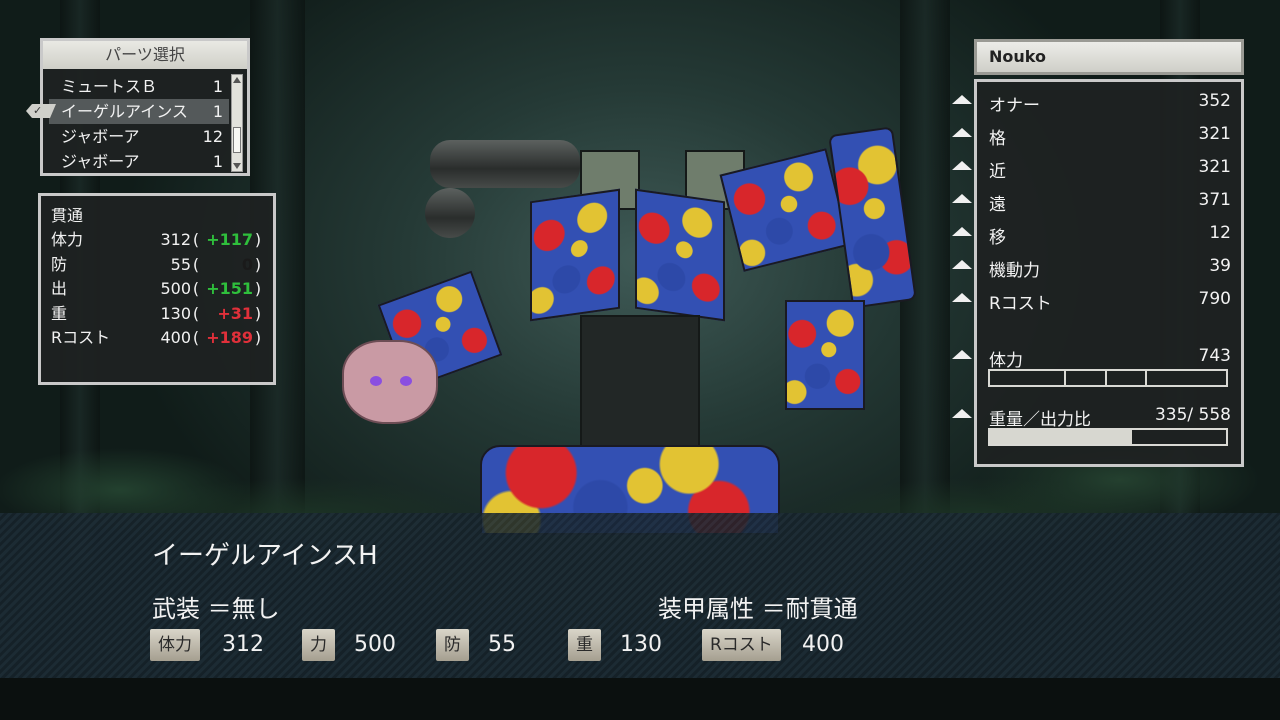 This screenshot has width=1280, height=720. I want to click on stat-diff: +31, so click(235, 313).